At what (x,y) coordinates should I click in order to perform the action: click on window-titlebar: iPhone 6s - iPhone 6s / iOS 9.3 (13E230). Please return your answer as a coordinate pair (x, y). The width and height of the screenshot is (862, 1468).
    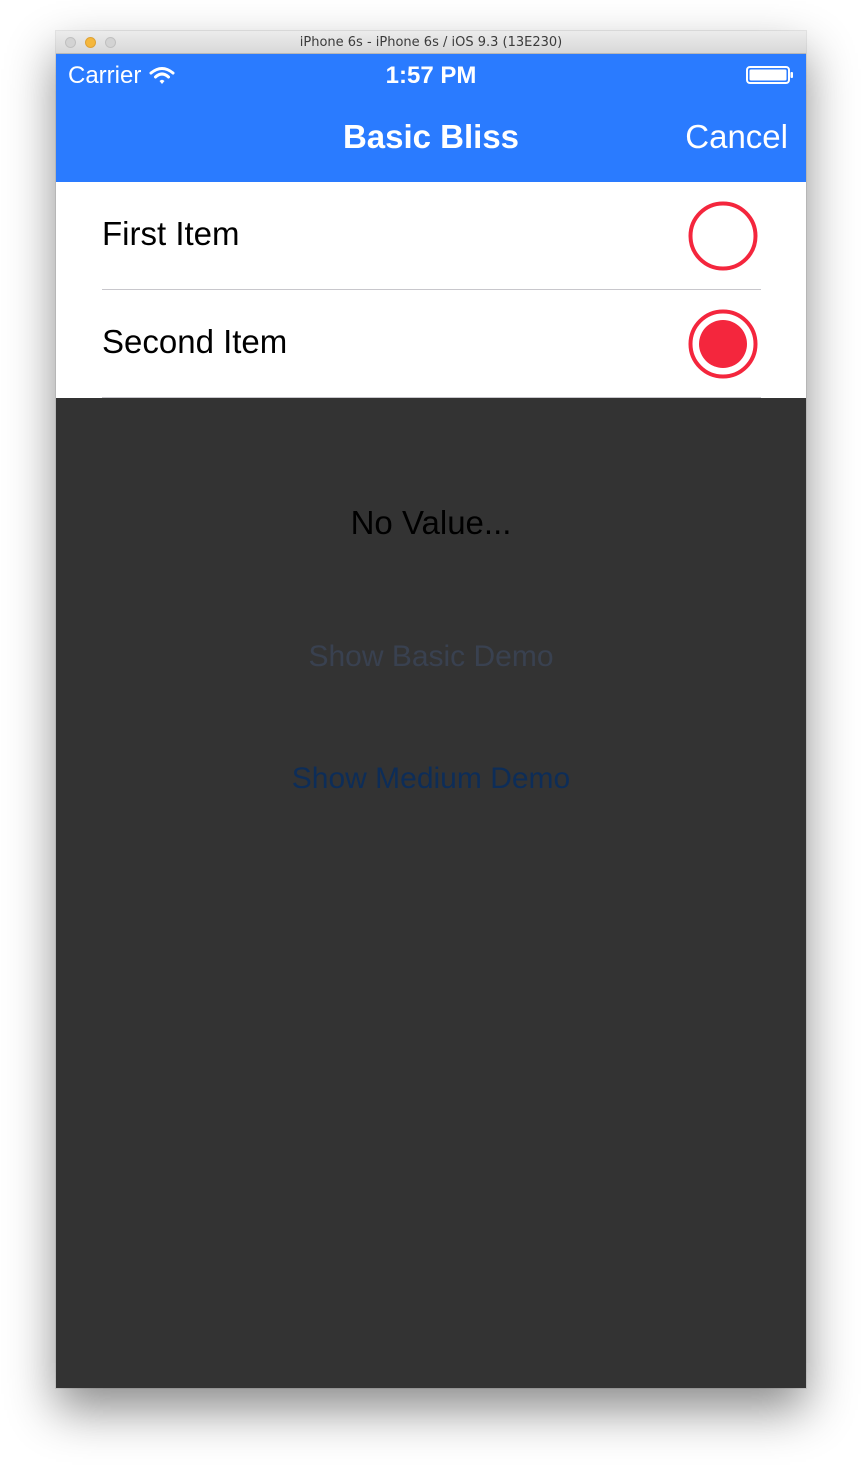
    Looking at the image, I should click on (431, 42).